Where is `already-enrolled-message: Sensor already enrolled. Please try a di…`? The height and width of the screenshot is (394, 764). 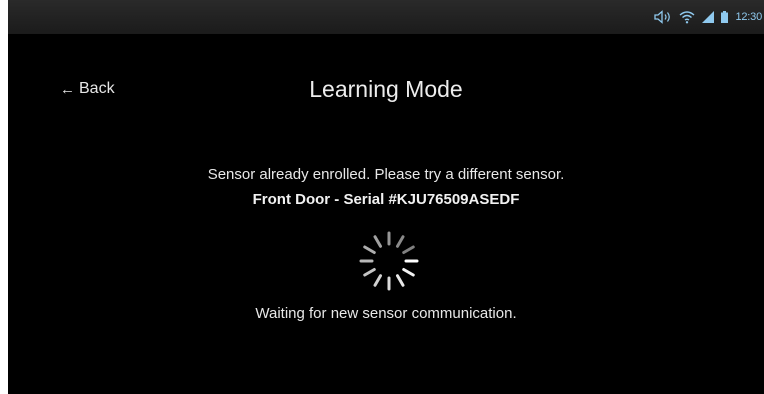
already-enrolled-message: Sensor already enrolled. Please try a di… is located at coordinates (386, 174).